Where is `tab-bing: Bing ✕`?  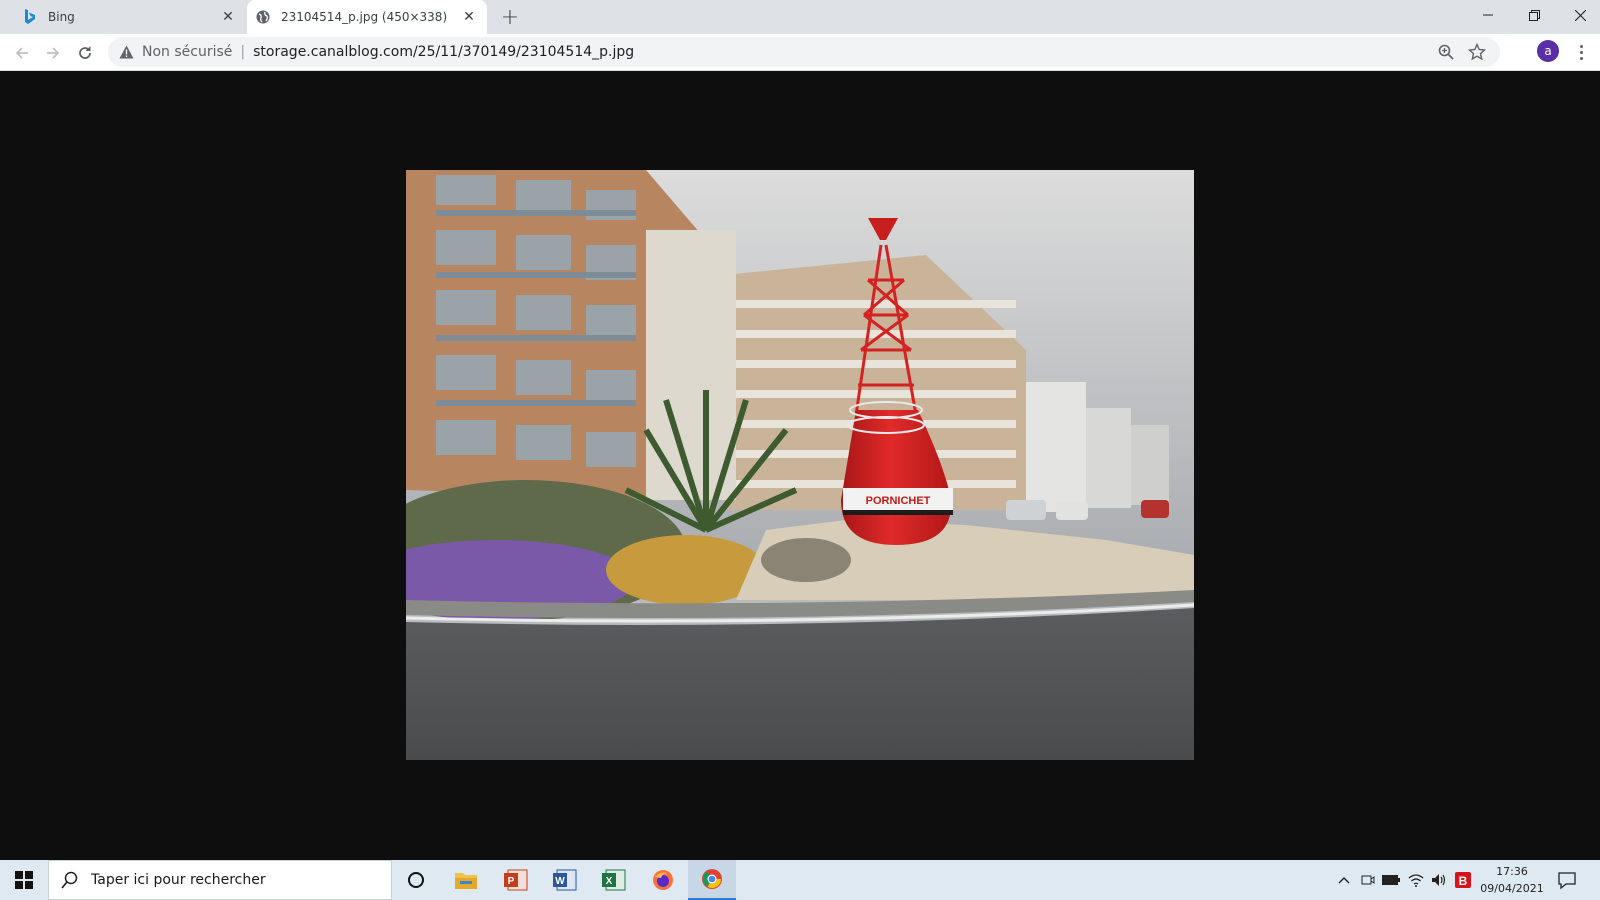
tab-bing: Bing ✕ is located at coordinates (130, 17).